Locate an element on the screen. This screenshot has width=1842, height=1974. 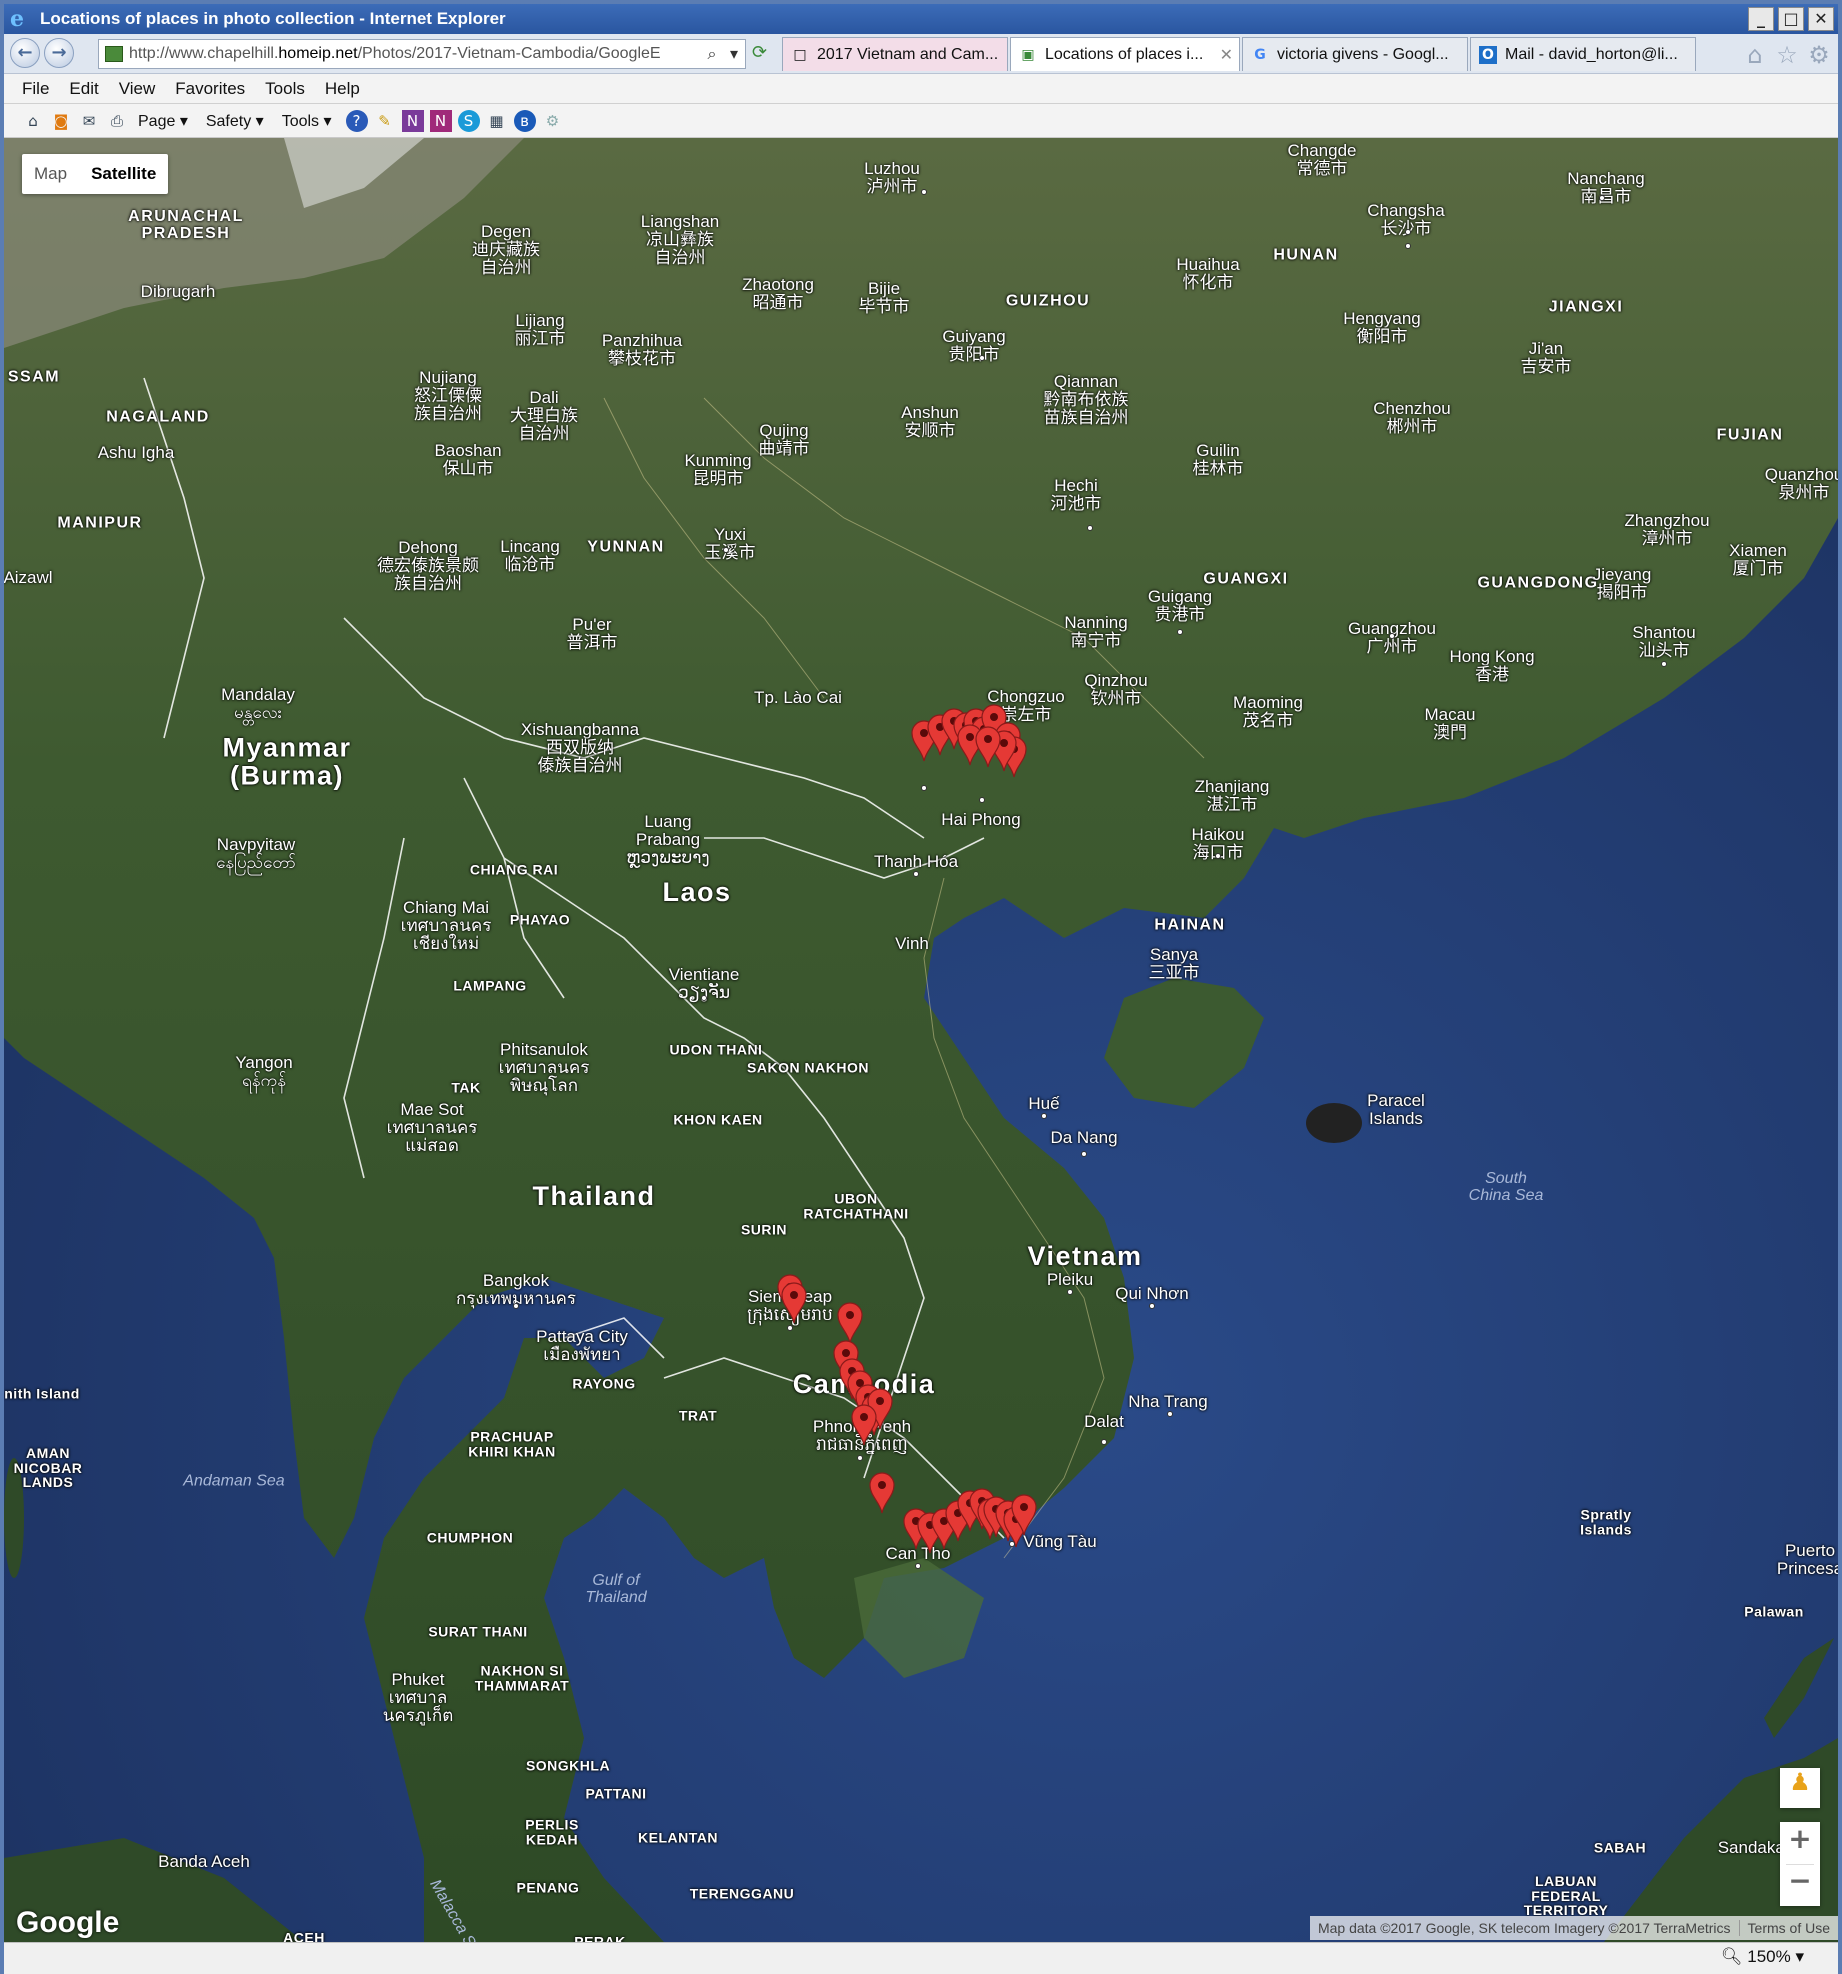
region-label: SONGKHLA is located at coordinates (568, 1765).